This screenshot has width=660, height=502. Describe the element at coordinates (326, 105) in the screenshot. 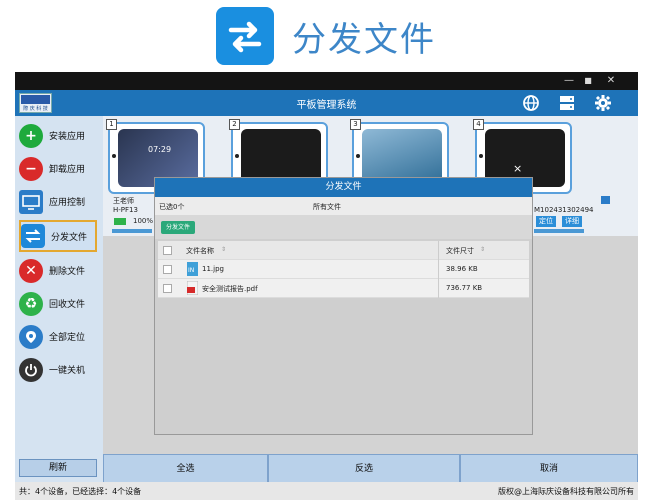

I see `app-title: 平板管理系统` at that location.